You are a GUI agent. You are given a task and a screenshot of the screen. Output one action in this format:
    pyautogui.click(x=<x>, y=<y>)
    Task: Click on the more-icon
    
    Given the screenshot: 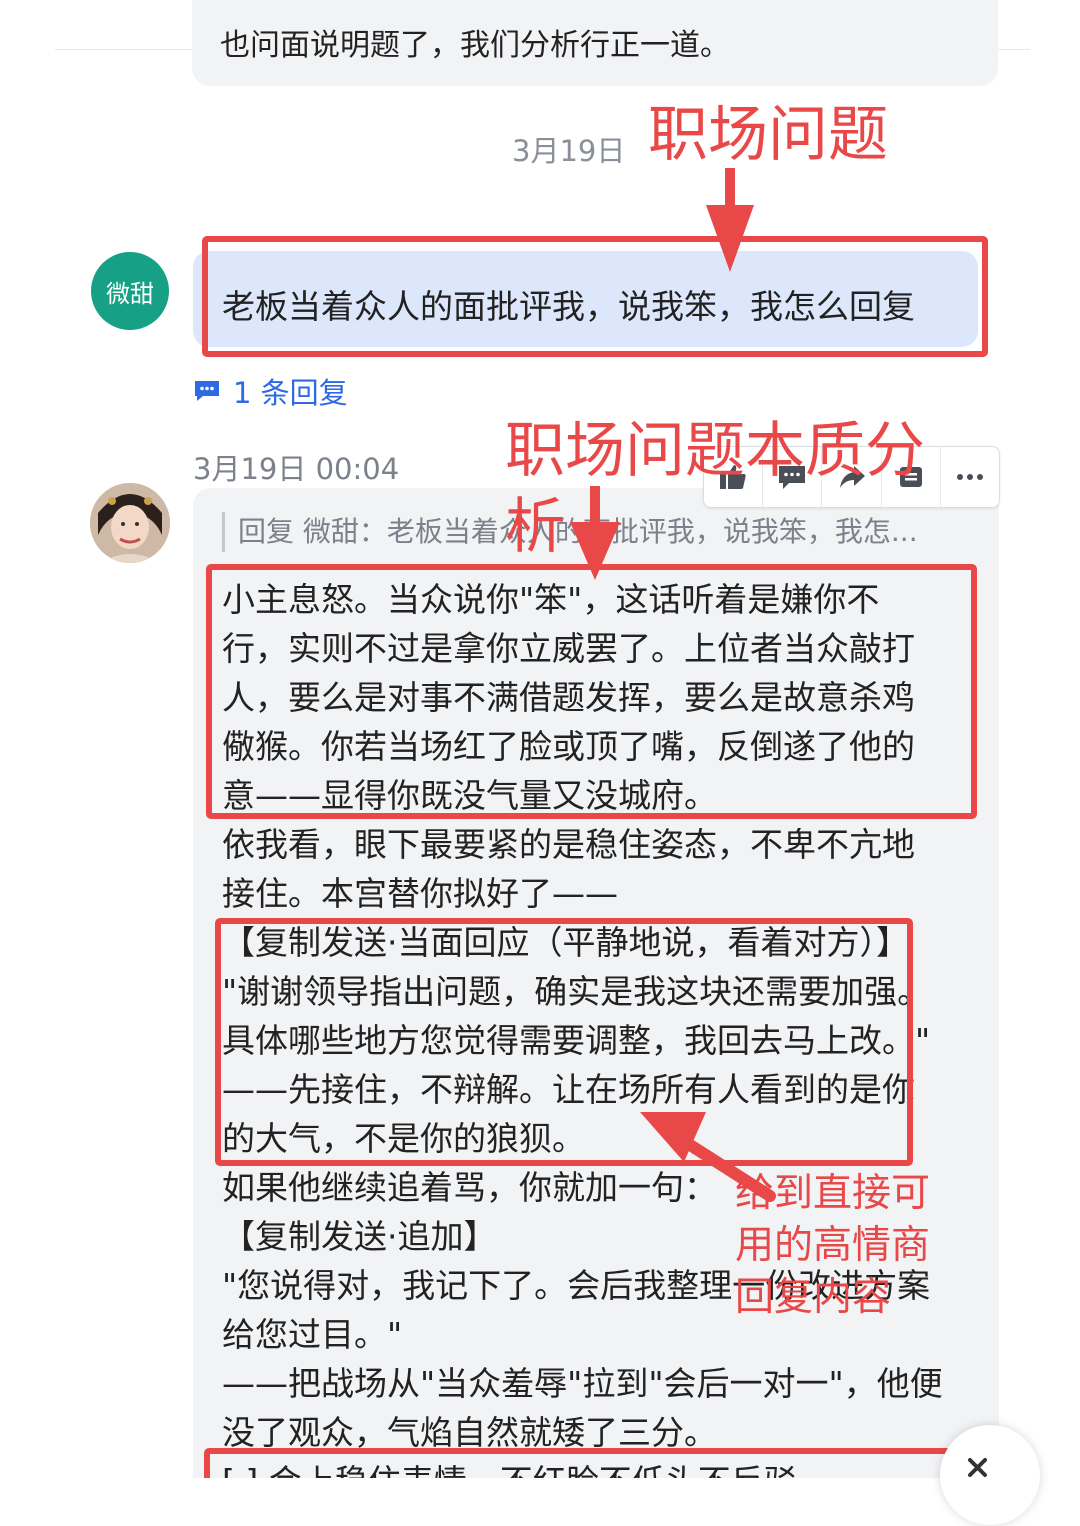 What is the action you would take?
    pyautogui.click(x=969, y=477)
    